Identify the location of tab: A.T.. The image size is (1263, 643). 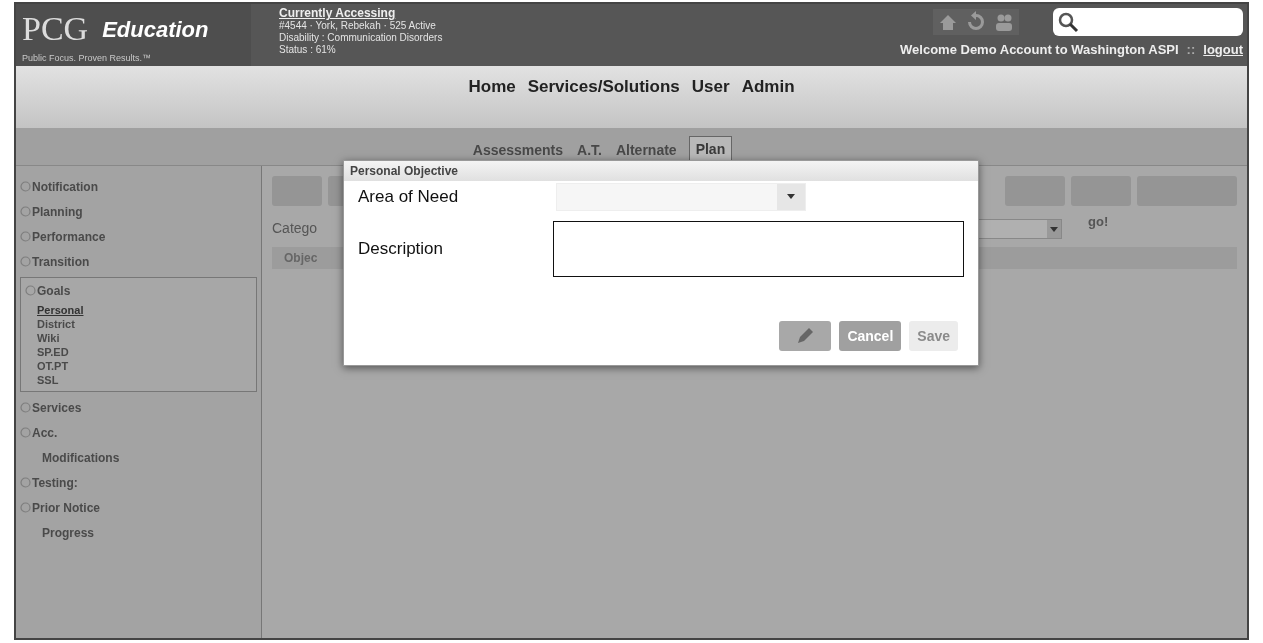
(589, 150).